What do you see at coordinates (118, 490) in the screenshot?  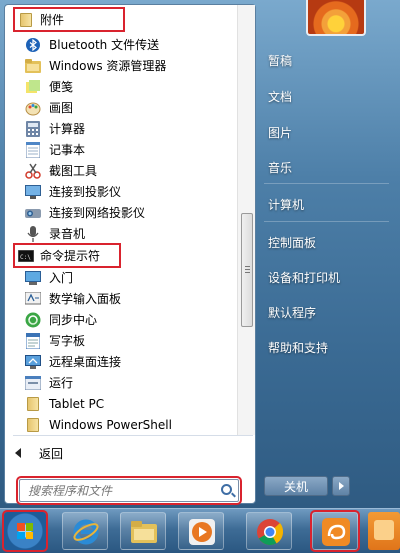 I see `search-input` at bounding box center [118, 490].